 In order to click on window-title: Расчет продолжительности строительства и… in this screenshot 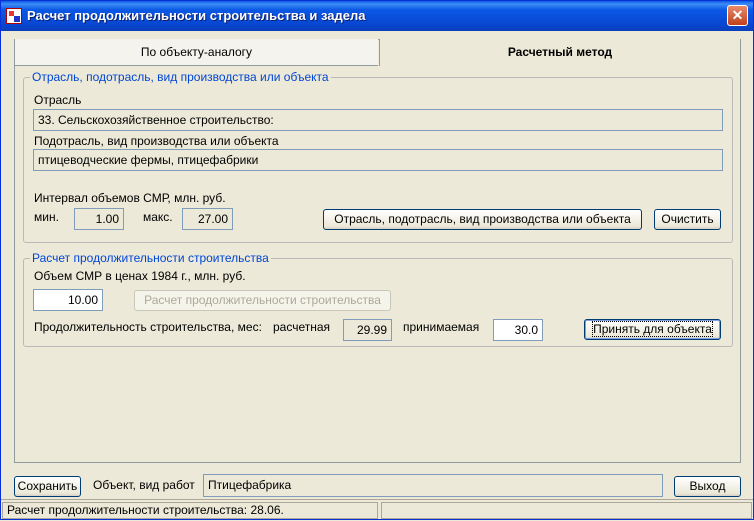, I will do `click(196, 15)`.